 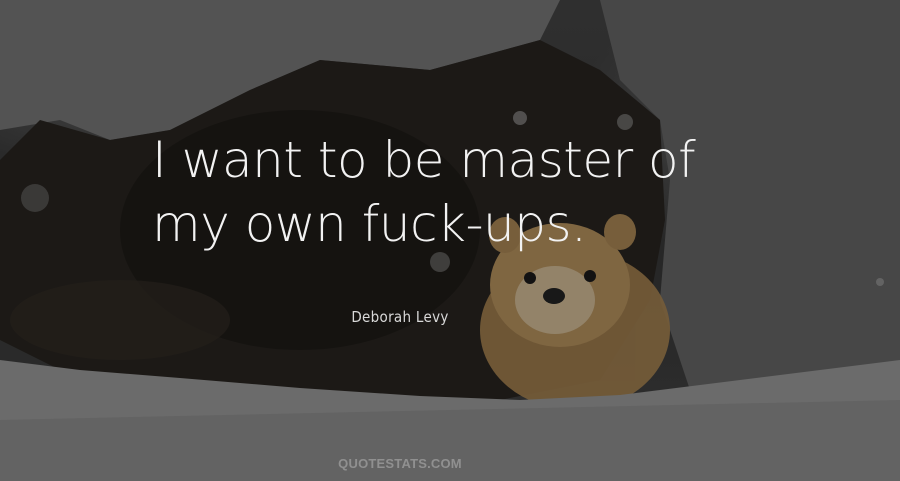 What do you see at coordinates (424, 160) in the screenshot?
I see `quote-line-1: I want to be master of` at bounding box center [424, 160].